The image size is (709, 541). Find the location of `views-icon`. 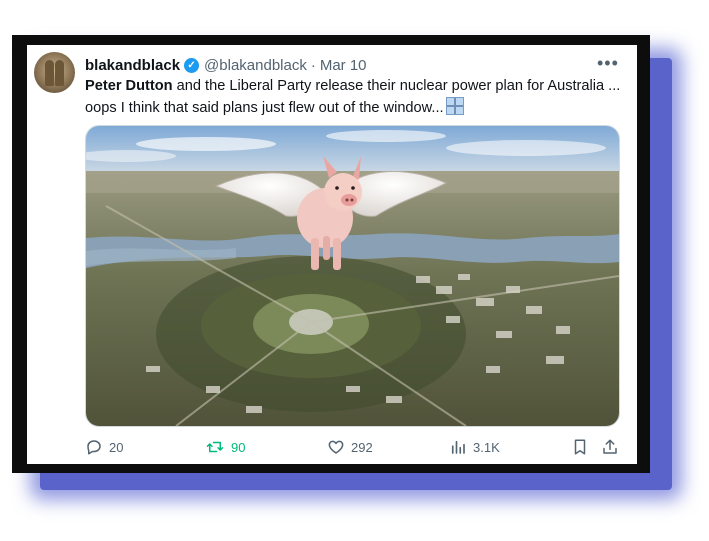

views-icon is located at coordinates (458, 447).